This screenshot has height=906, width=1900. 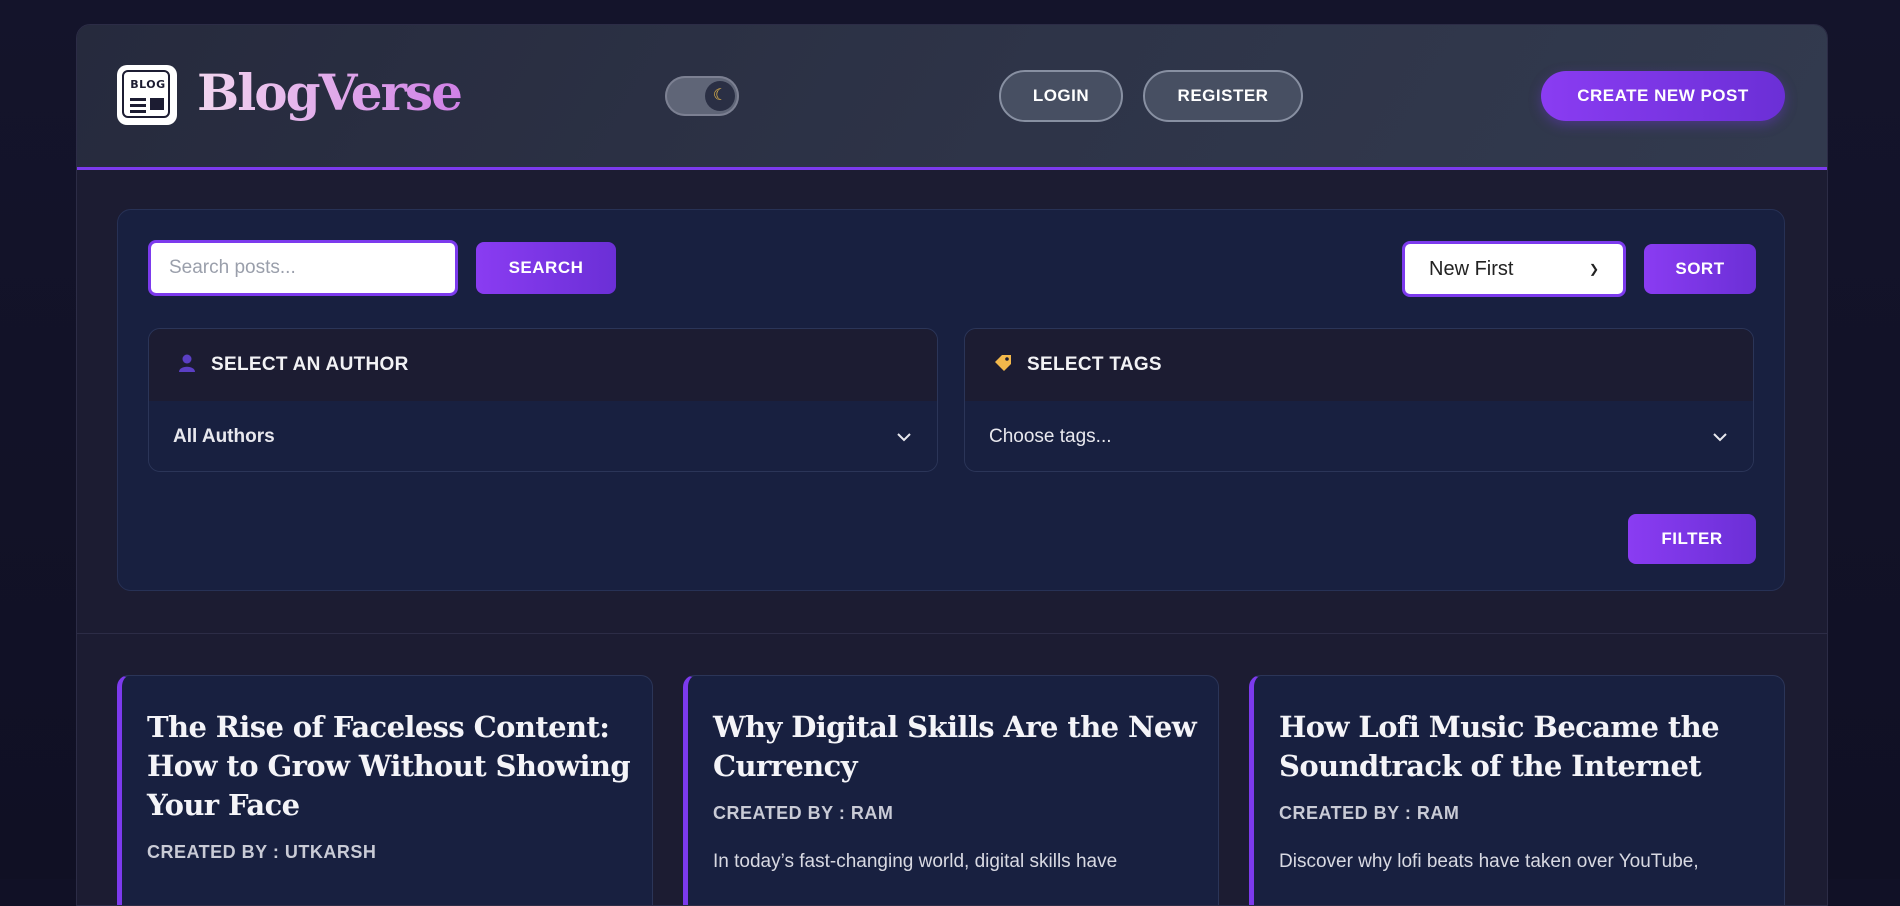 What do you see at coordinates (1663, 96) in the screenshot?
I see `create-new-post-button: CREATE NEW POST` at bounding box center [1663, 96].